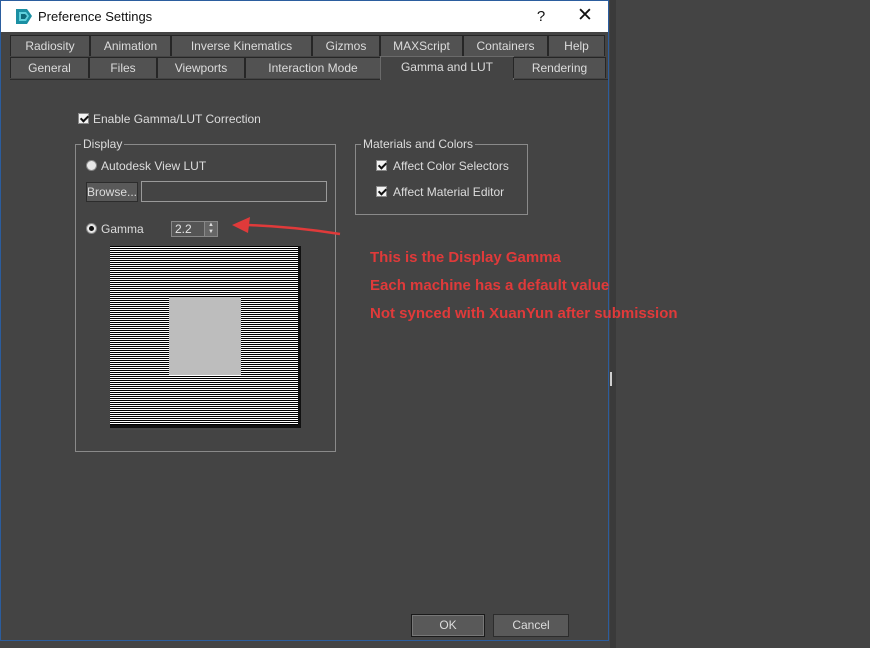 This screenshot has width=870, height=648. What do you see at coordinates (91, 165) in the screenshot?
I see `autodesk-view-lut-radio` at bounding box center [91, 165].